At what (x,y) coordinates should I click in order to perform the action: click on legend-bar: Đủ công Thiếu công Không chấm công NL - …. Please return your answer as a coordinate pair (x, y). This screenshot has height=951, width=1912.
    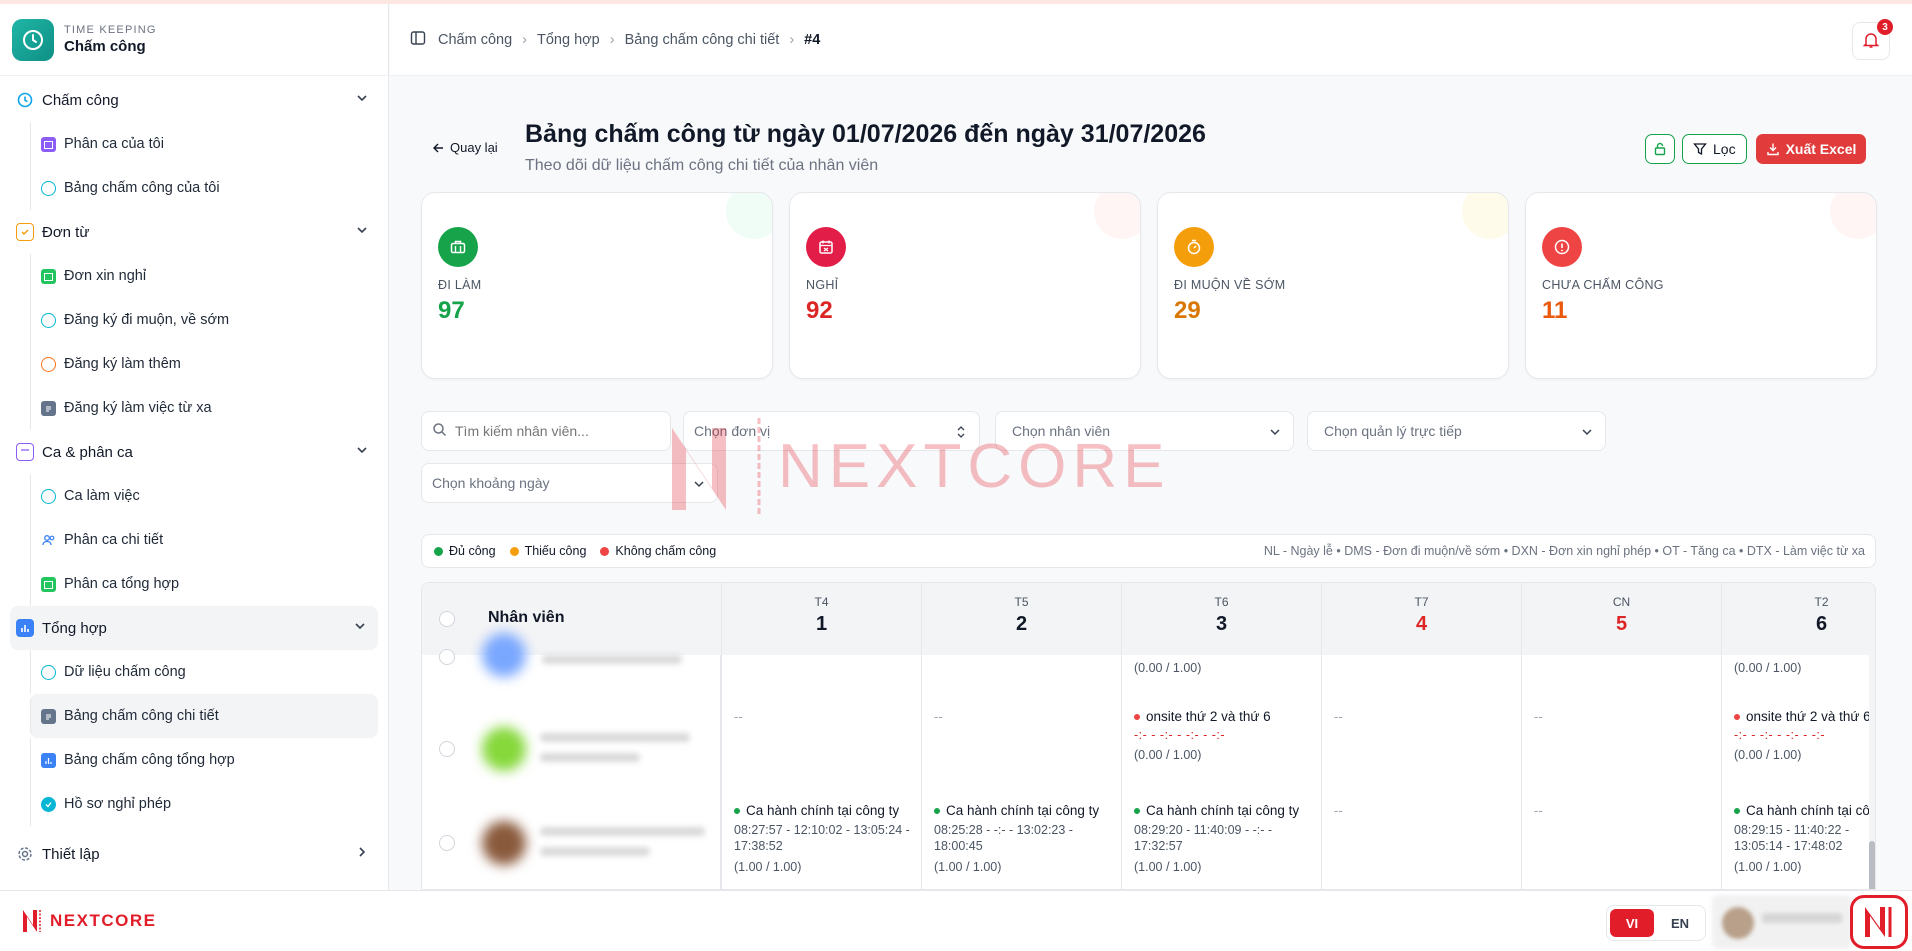
    Looking at the image, I should click on (1148, 551).